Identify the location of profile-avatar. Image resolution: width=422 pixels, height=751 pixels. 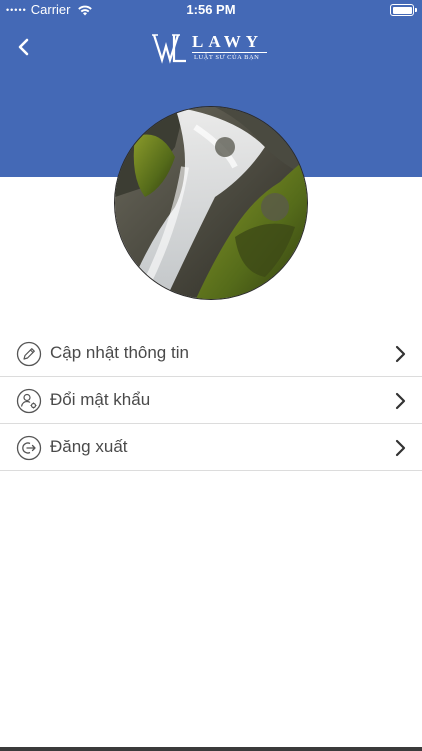
(211, 203).